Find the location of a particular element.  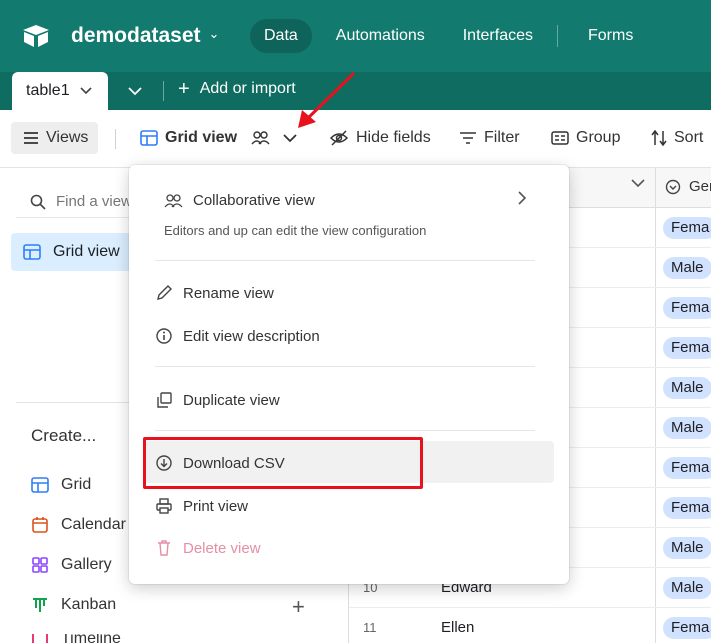

nav-divider is located at coordinates (557, 36).